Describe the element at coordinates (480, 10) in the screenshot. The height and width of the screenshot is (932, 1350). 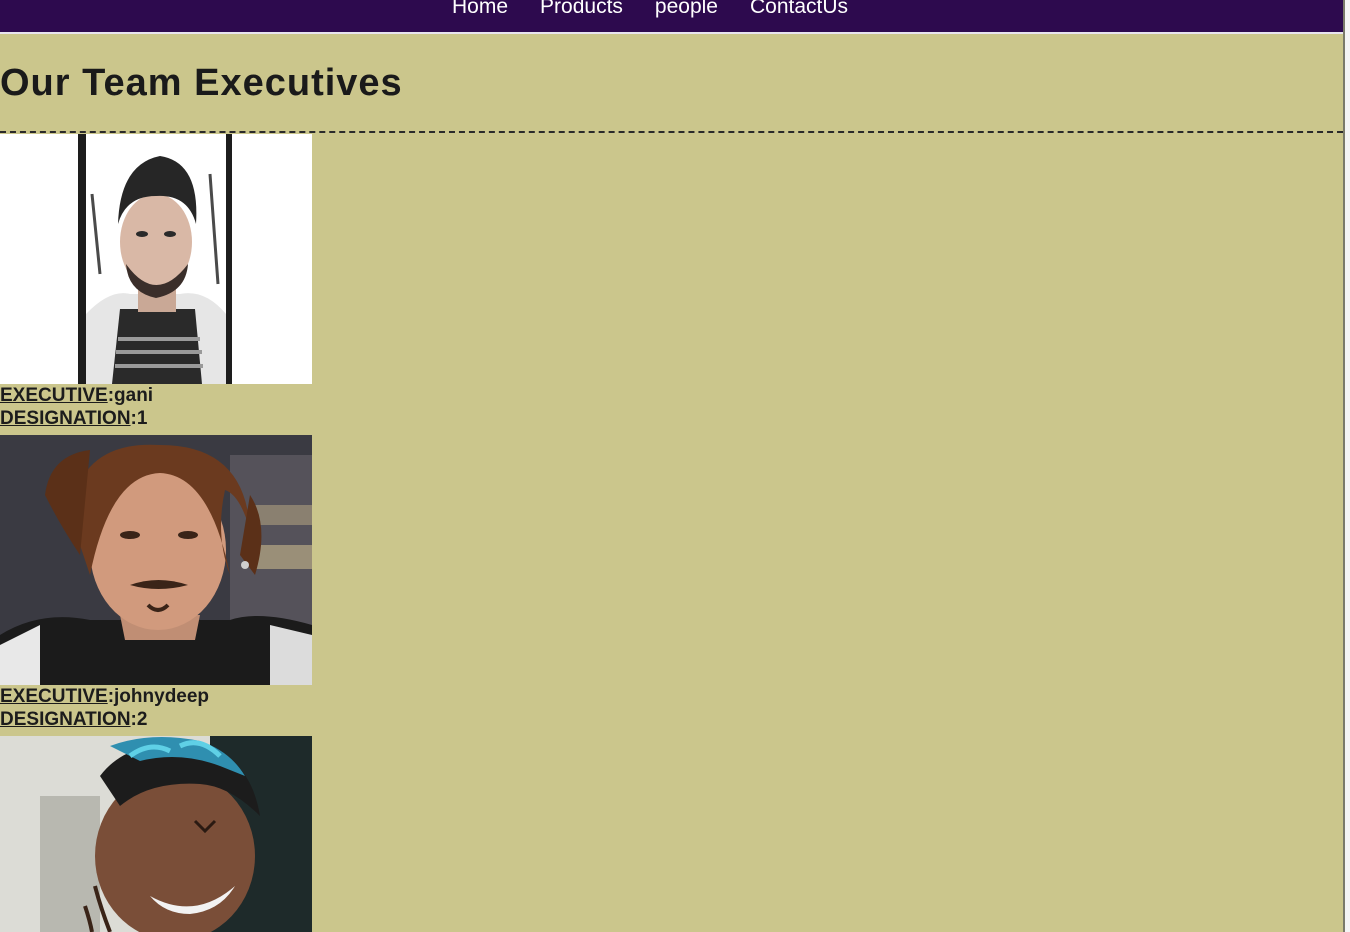
I see `nav-item-home: Home` at that location.